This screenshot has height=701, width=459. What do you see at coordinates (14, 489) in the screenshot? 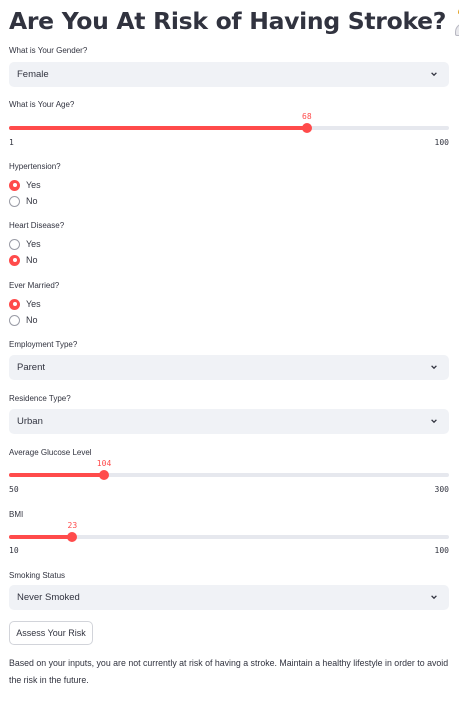
I see `glucose-min-tick: 50` at bounding box center [14, 489].